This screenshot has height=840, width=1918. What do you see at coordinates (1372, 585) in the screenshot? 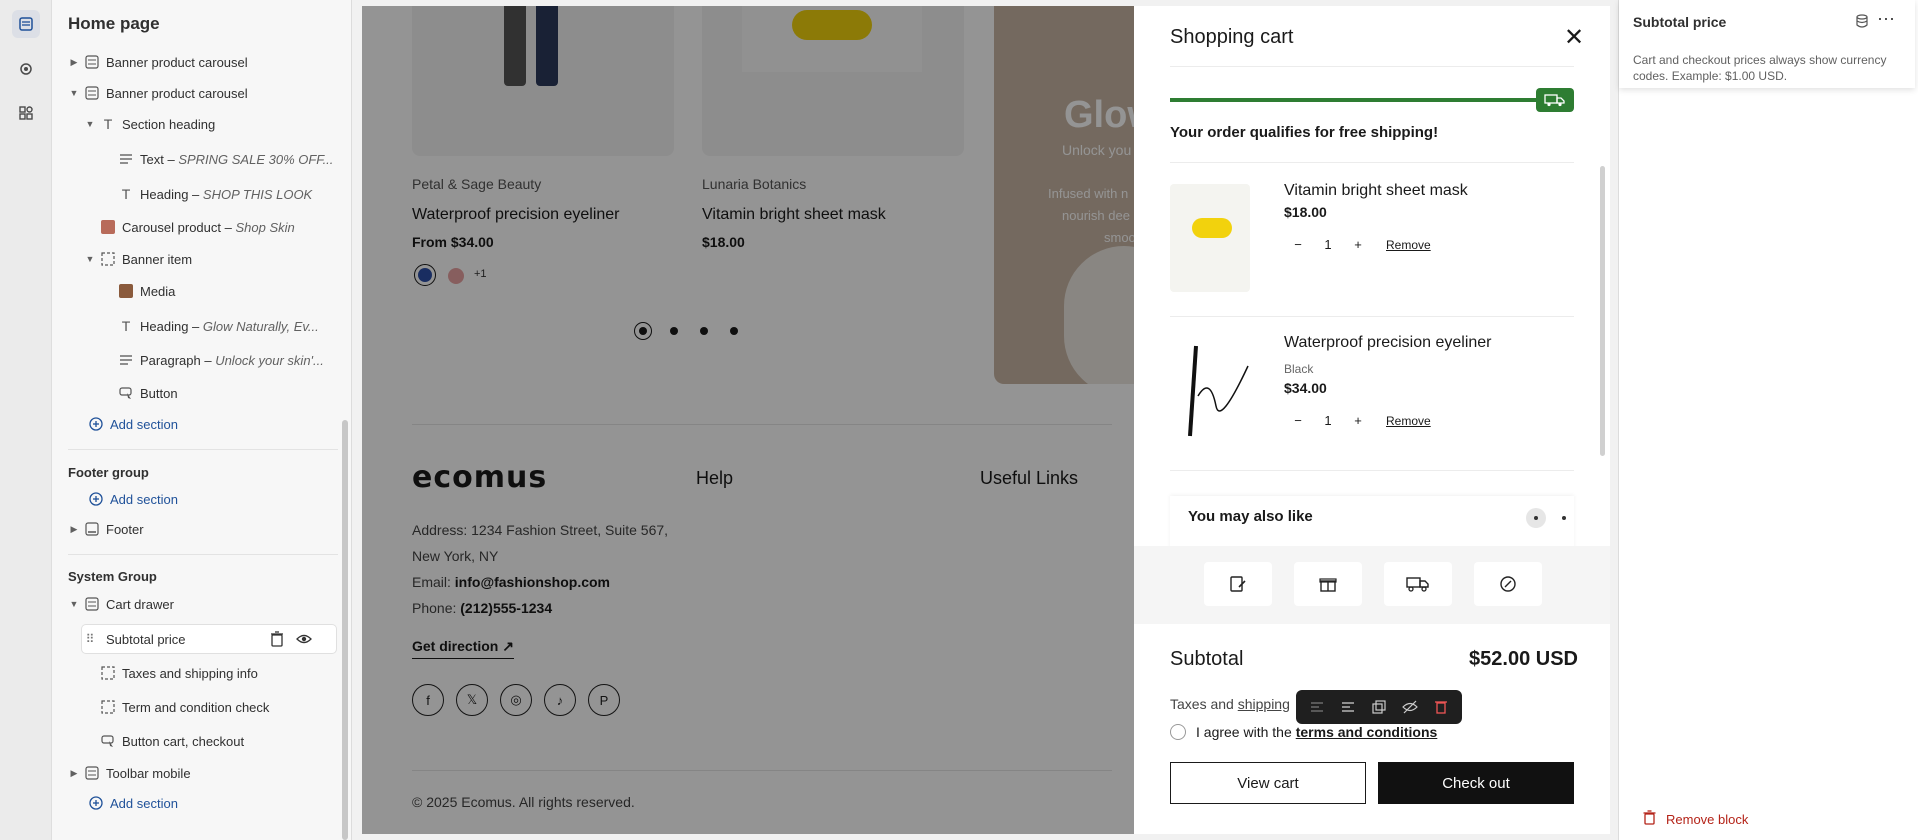
I see `cart-tools-bar` at bounding box center [1372, 585].